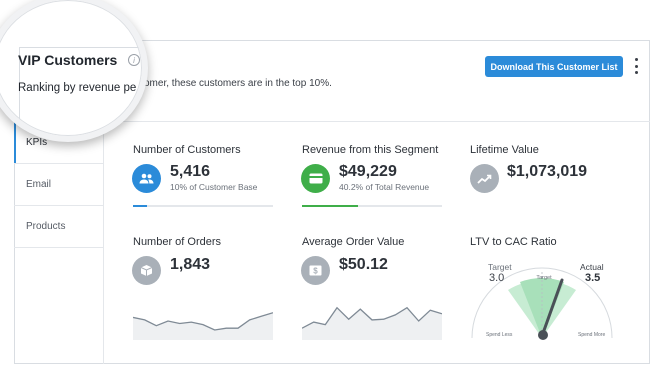 Image resolution: width=650 pixels, height=368 pixels. What do you see at coordinates (513, 242) in the screenshot?
I see `ltv-cac-title: LTV to CAC Ratio` at bounding box center [513, 242].